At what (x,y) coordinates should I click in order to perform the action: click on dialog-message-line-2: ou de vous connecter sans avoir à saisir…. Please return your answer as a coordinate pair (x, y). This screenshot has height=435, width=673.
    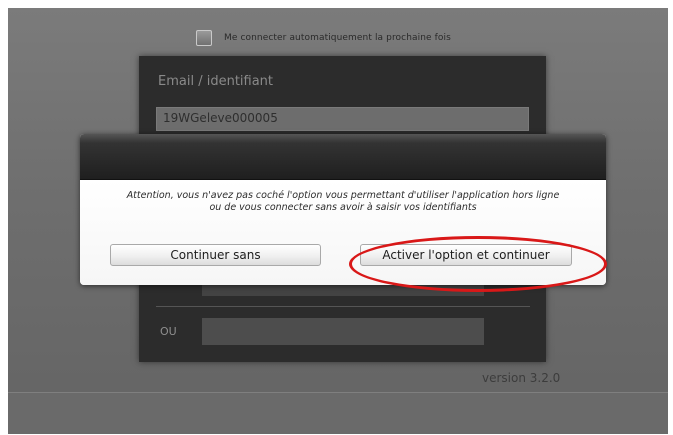
    Looking at the image, I should click on (343, 207).